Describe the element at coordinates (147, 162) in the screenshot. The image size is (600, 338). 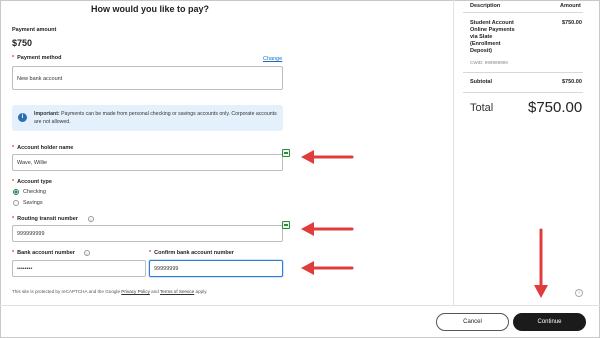
I see `account-holder-input: Wave, Willie` at that location.